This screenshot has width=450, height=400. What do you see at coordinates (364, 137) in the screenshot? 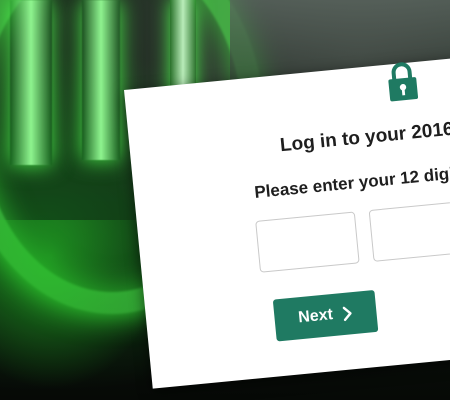
I see `dialog-title: Log in to your 2016` at bounding box center [364, 137].